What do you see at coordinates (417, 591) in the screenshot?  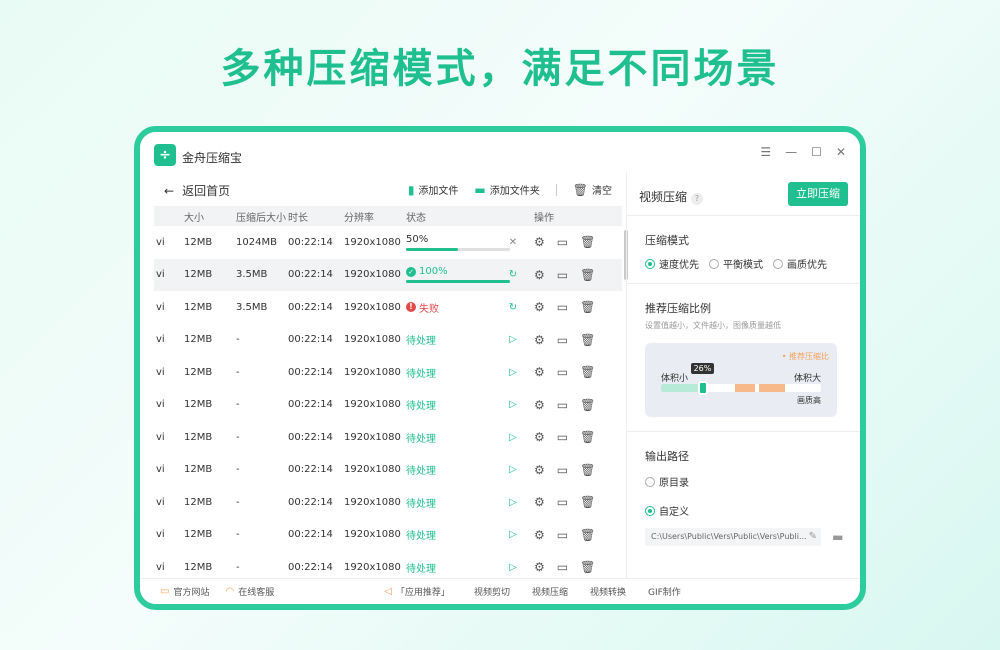 I see `app-recommend-link: ◁ 「应用推荐」` at bounding box center [417, 591].